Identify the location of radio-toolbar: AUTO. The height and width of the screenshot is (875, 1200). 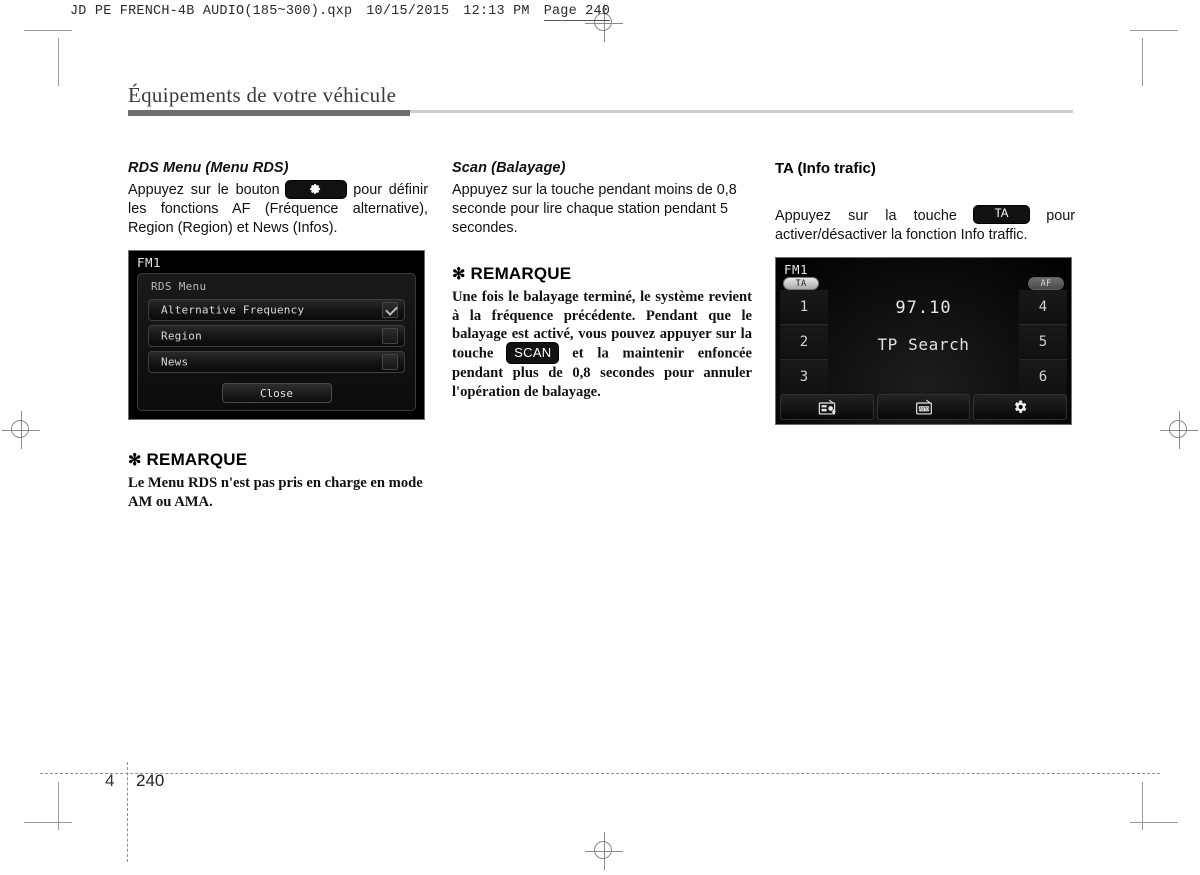
(924, 407).